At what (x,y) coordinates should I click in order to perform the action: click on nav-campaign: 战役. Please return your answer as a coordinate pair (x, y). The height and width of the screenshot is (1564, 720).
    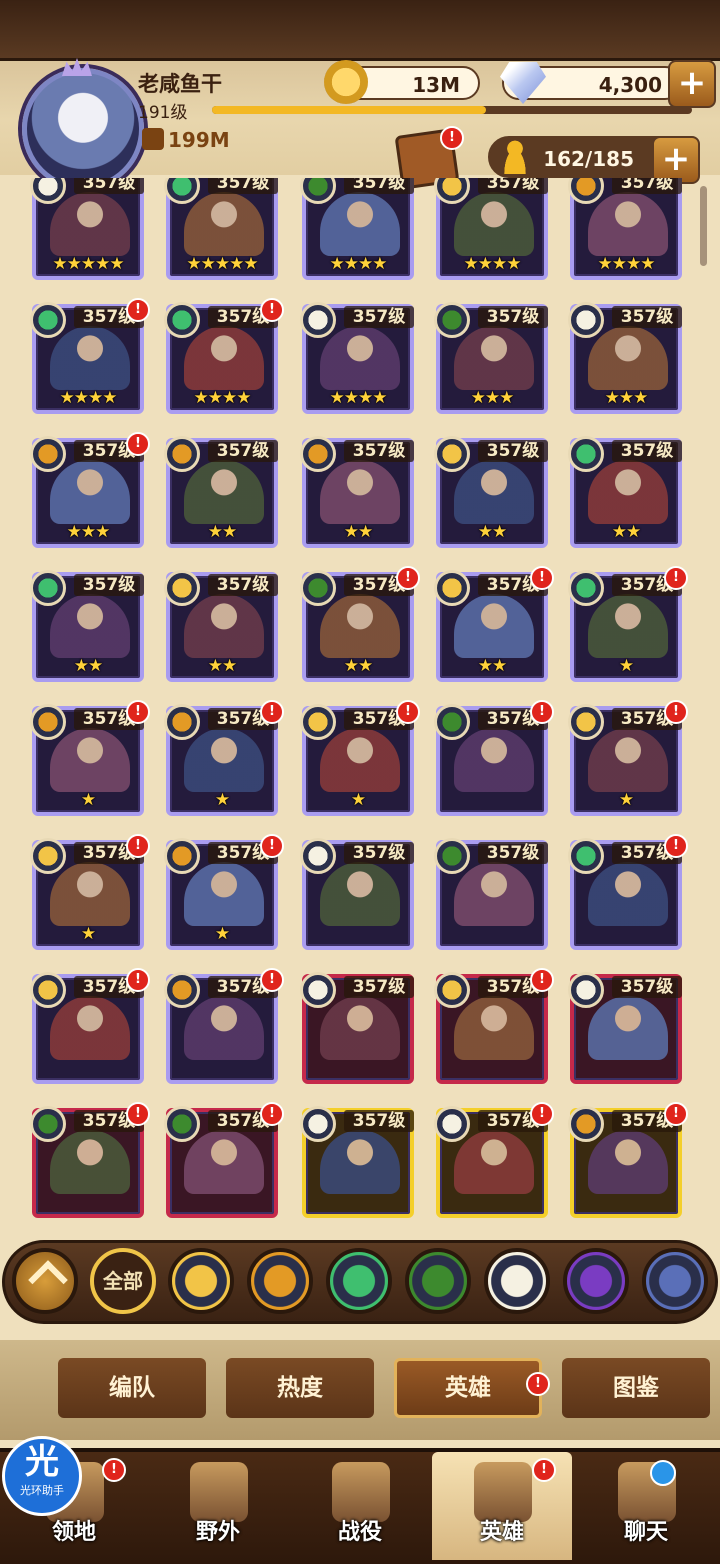
    Looking at the image, I should click on (360, 1506).